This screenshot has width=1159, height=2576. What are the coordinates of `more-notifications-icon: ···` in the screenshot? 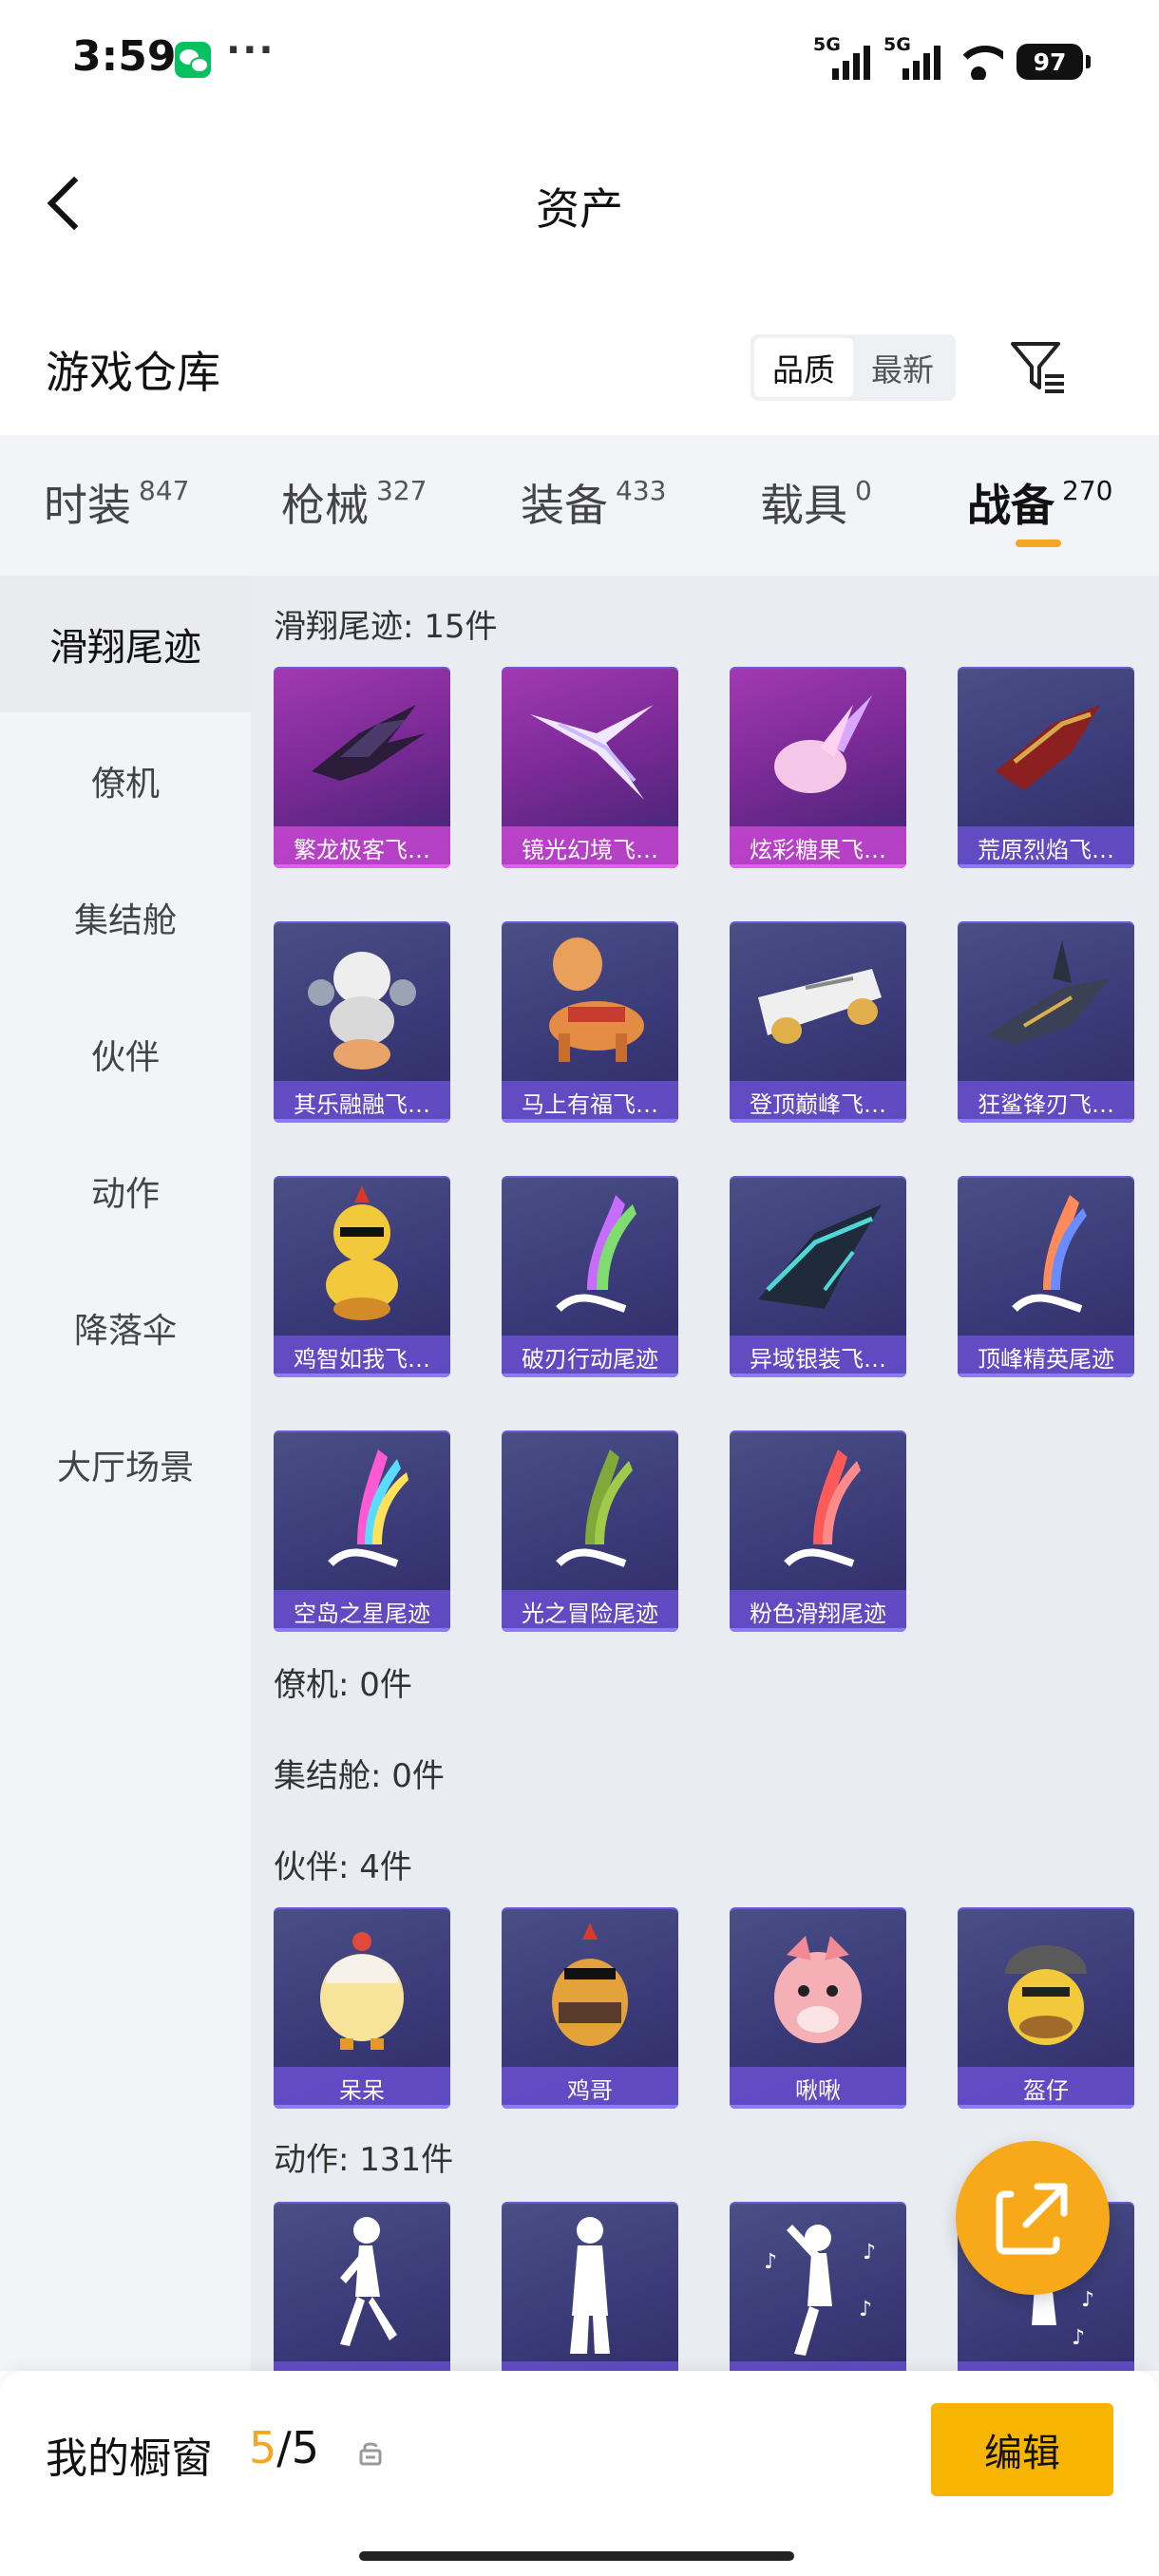 It's located at (251, 50).